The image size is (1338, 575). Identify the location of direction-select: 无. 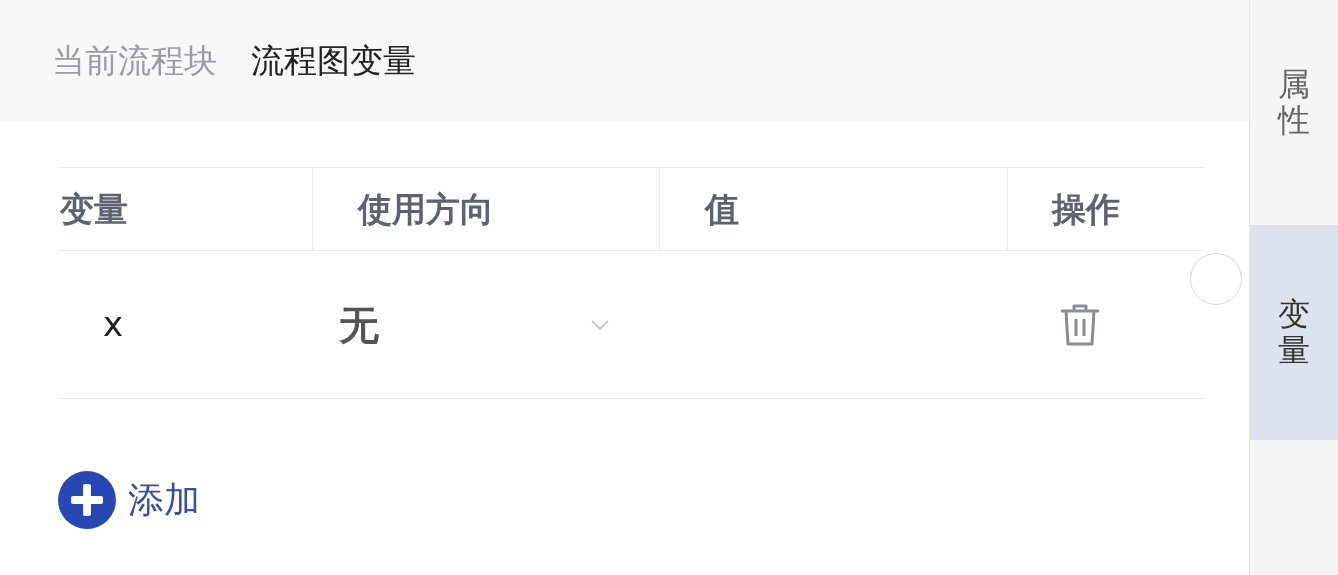
(475, 324).